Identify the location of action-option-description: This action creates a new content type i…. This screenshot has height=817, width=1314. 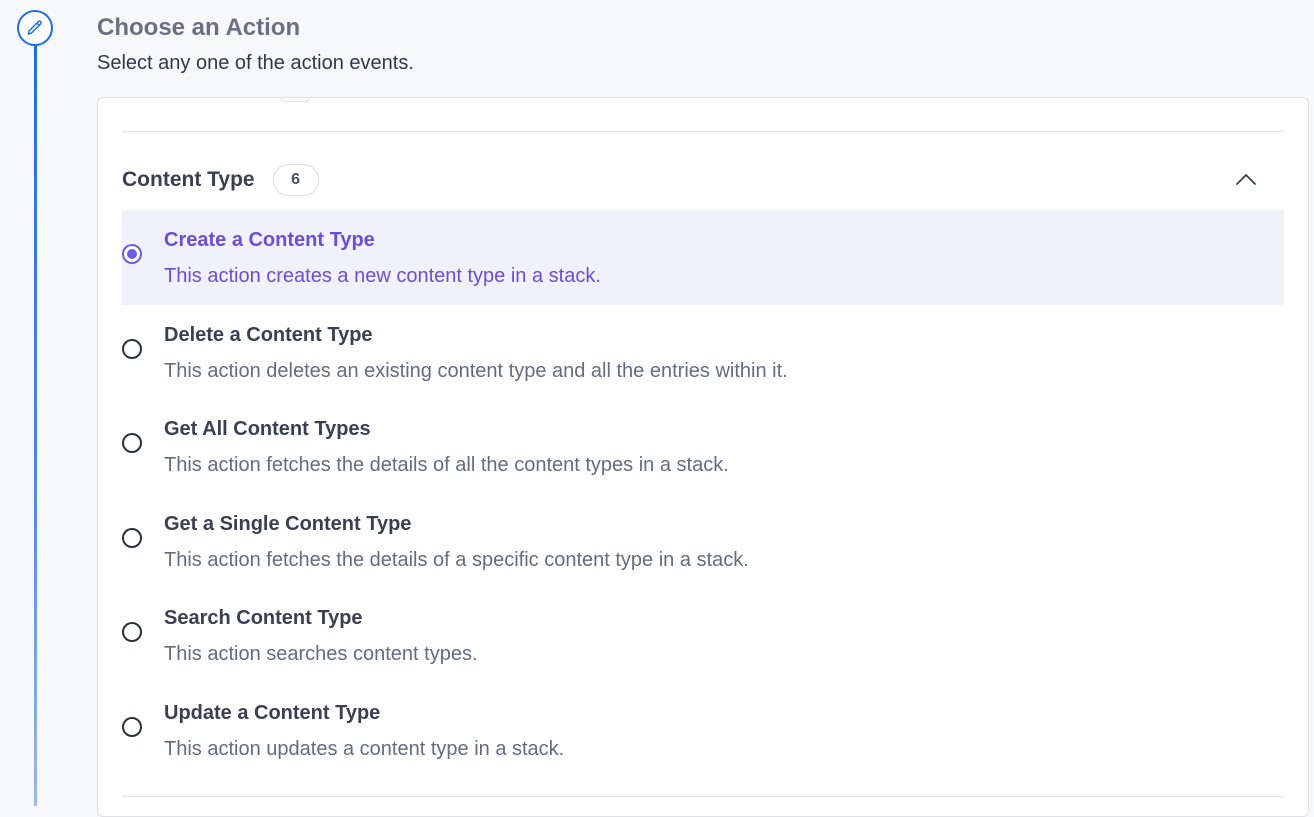
(382, 276).